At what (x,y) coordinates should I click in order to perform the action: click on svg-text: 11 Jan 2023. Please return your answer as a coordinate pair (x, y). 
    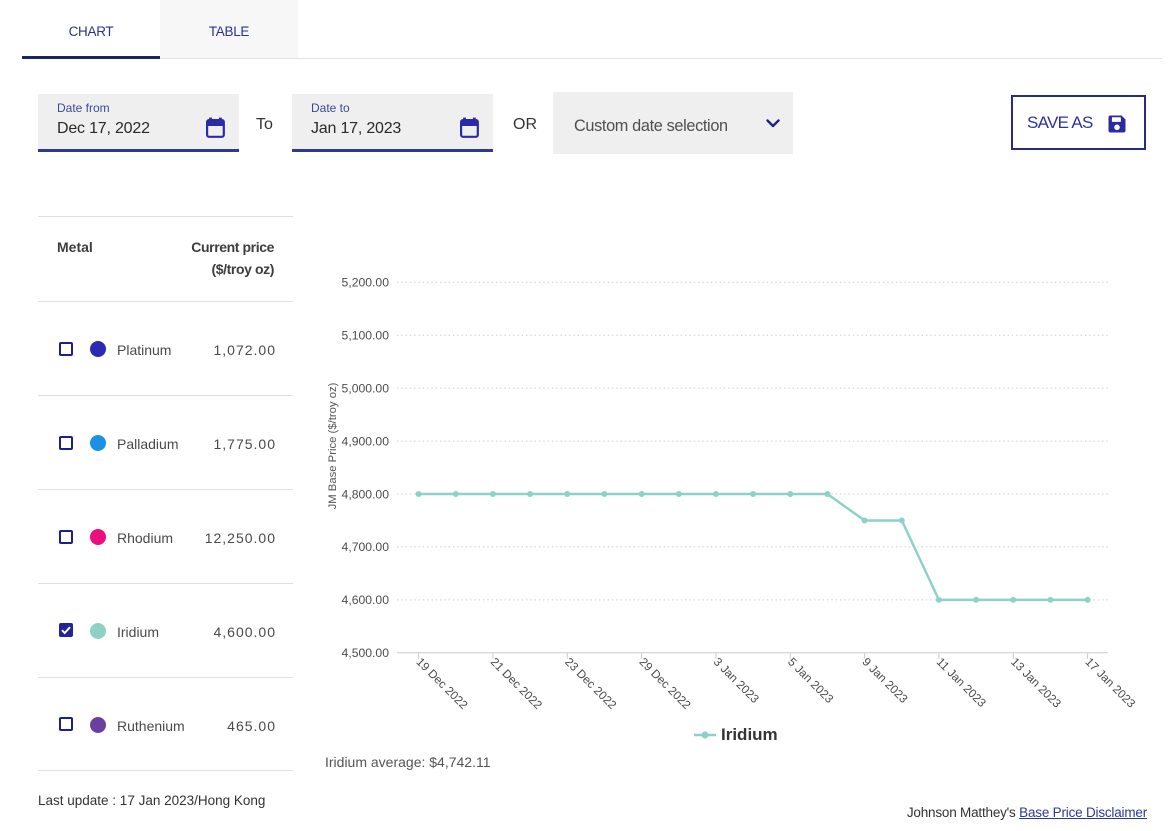
    Looking at the image, I should click on (962, 683).